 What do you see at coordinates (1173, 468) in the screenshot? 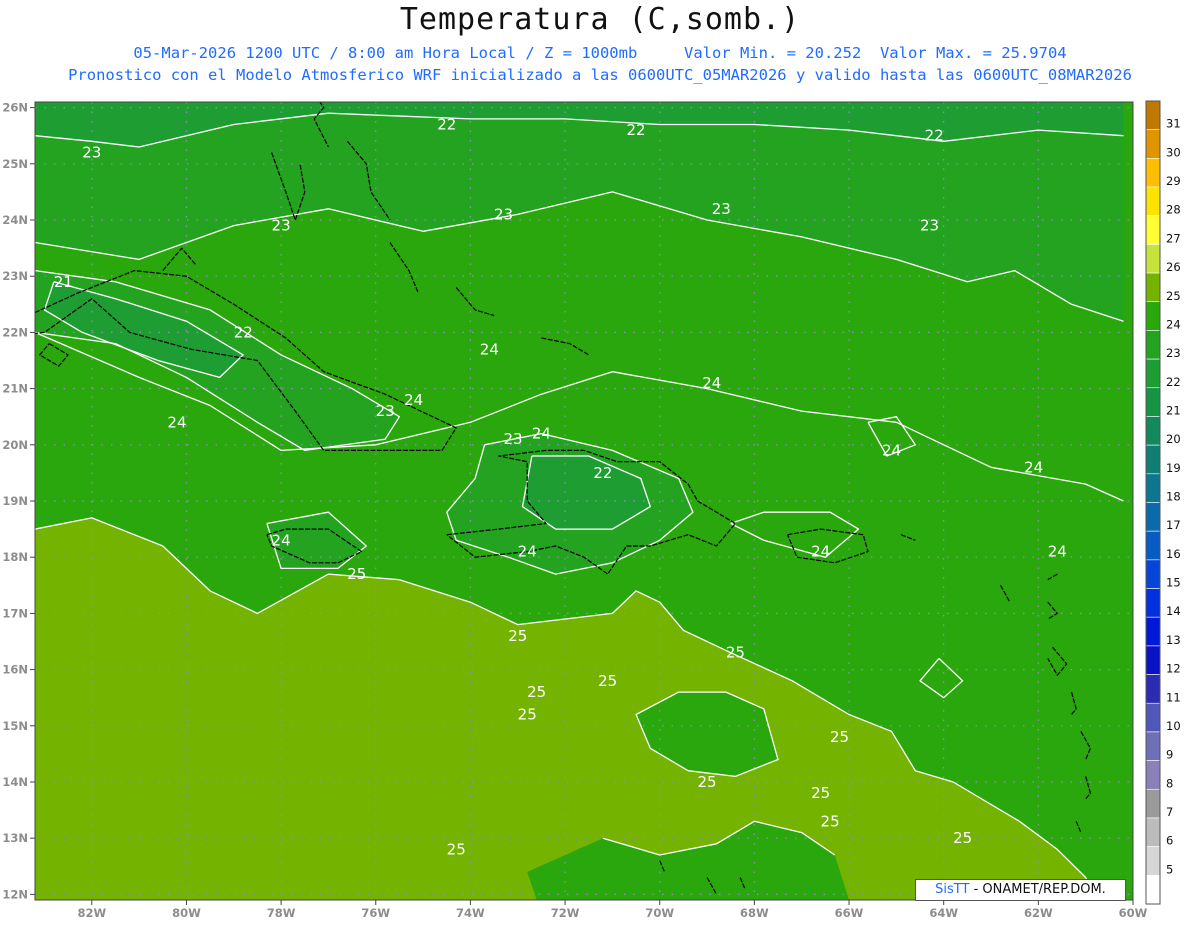
I see `legend-label: 19` at bounding box center [1173, 468].